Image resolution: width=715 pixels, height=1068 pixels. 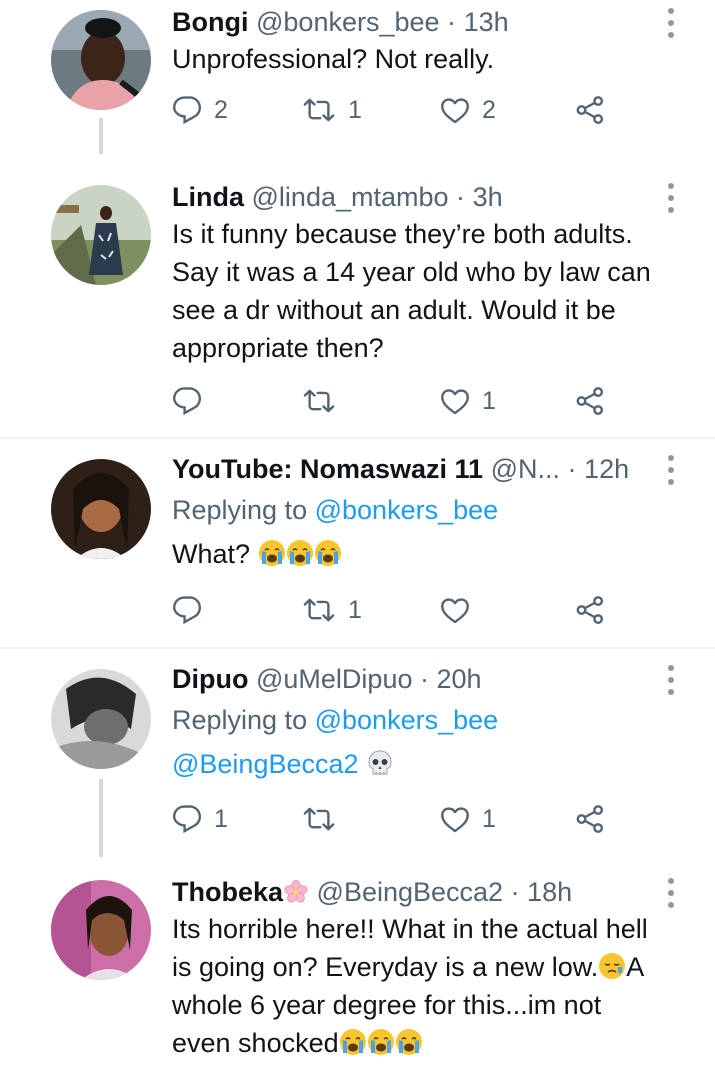 What do you see at coordinates (635, 967) in the screenshot?
I see `tweet-text-segment: A` at bounding box center [635, 967].